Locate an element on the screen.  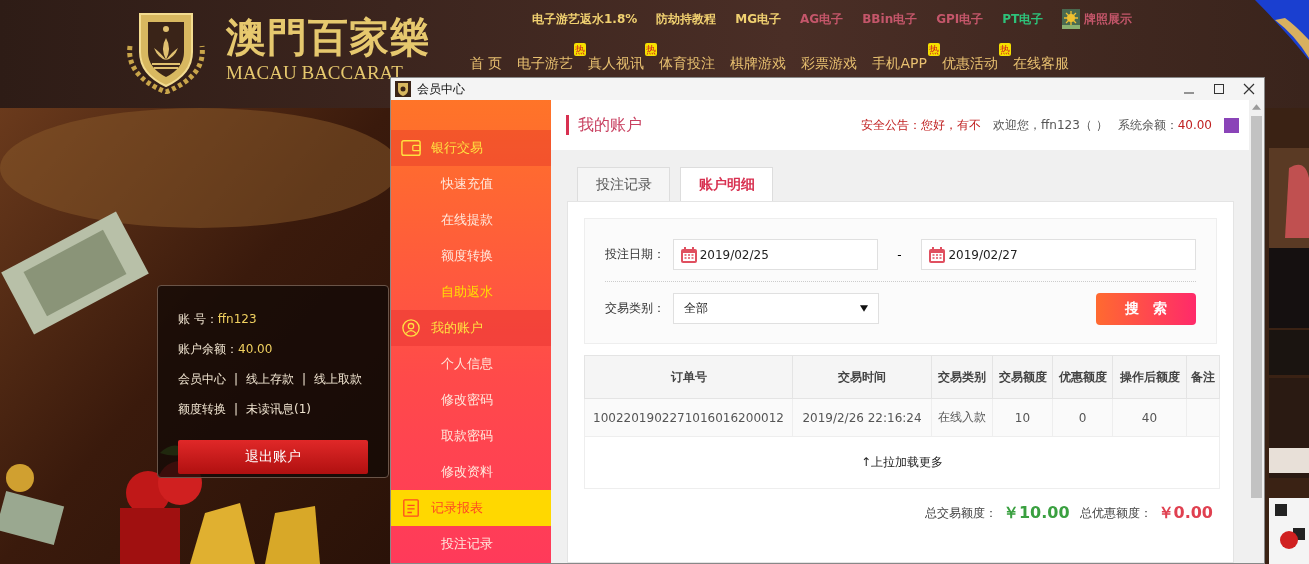
user-icon is located at coordinates (411, 328).